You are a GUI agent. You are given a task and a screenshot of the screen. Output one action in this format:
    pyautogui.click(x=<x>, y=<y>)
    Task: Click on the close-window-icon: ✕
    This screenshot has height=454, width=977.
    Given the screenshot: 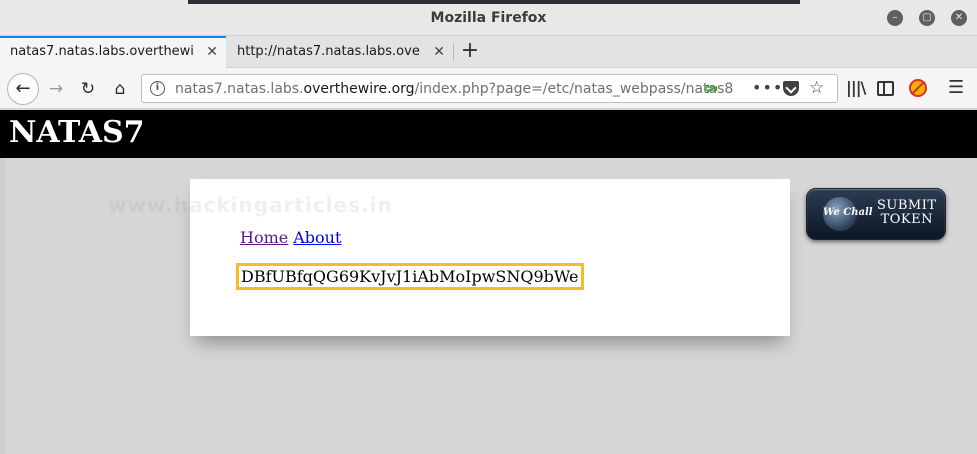 What is the action you would take?
    pyautogui.click(x=959, y=18)
    